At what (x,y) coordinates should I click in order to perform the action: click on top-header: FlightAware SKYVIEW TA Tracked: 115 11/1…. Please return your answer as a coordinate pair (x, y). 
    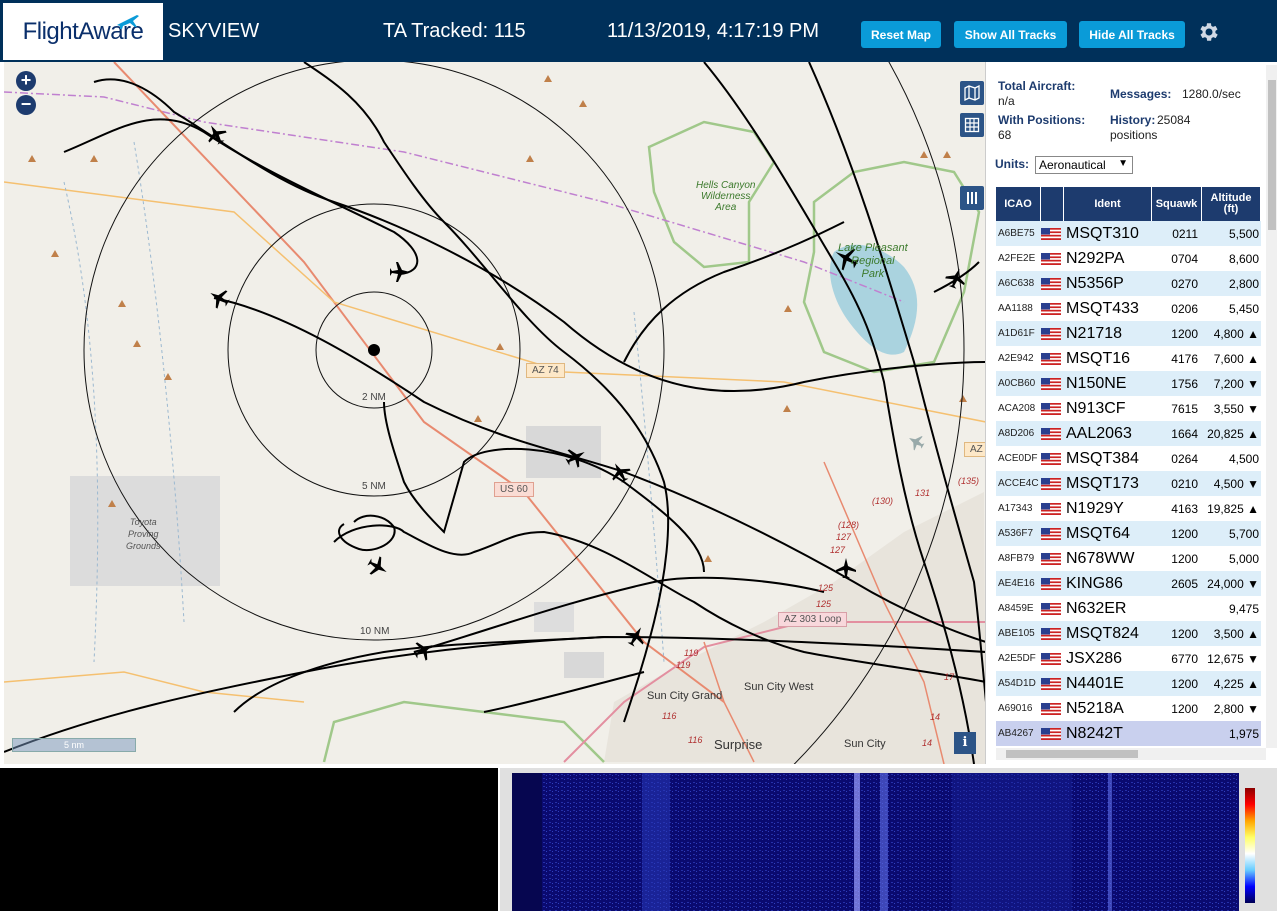
    Looking at the image, I should click on (638, 31).